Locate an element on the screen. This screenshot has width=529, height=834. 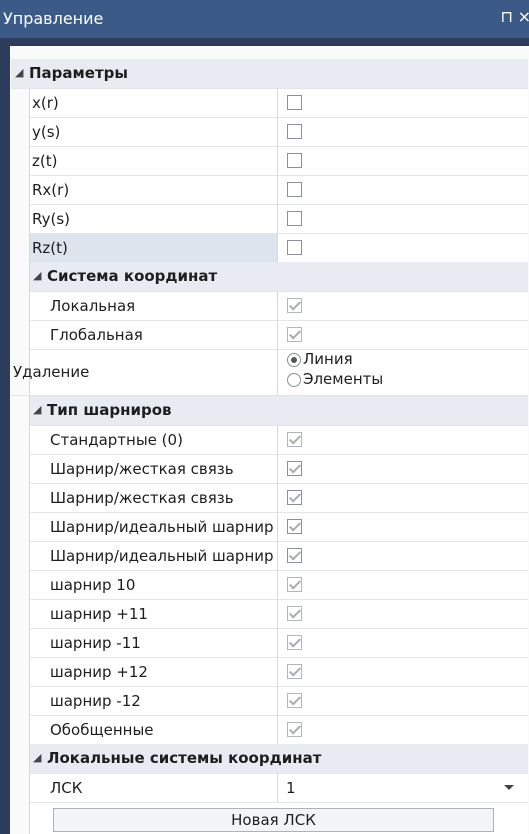
property-row-local: Локальная is located at coordinates (279, 306).